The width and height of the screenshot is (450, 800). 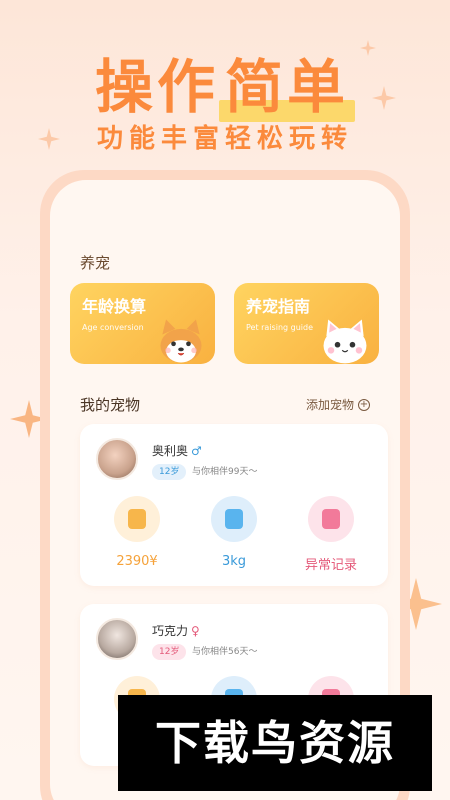 What do you see at coordinates (114, 306) in the screenshot?
I see `age-conversion-title: 年龄换算` at bounding box center [114, 306].